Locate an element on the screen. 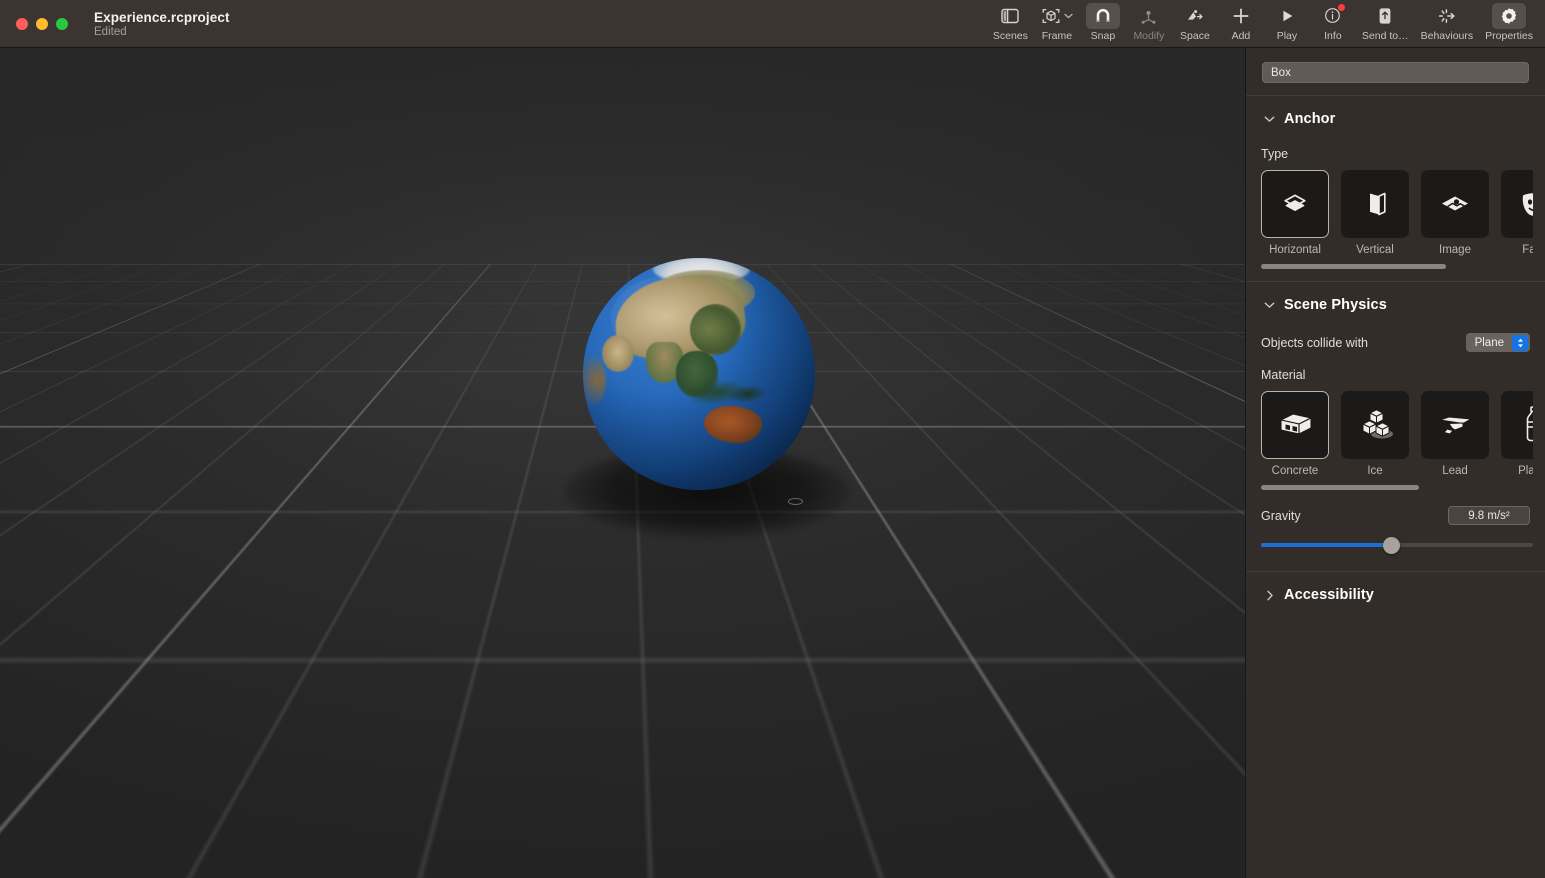 This screenshot has height=878, width=1545. frame-cube-icon is located at coordinates (1051, 15).